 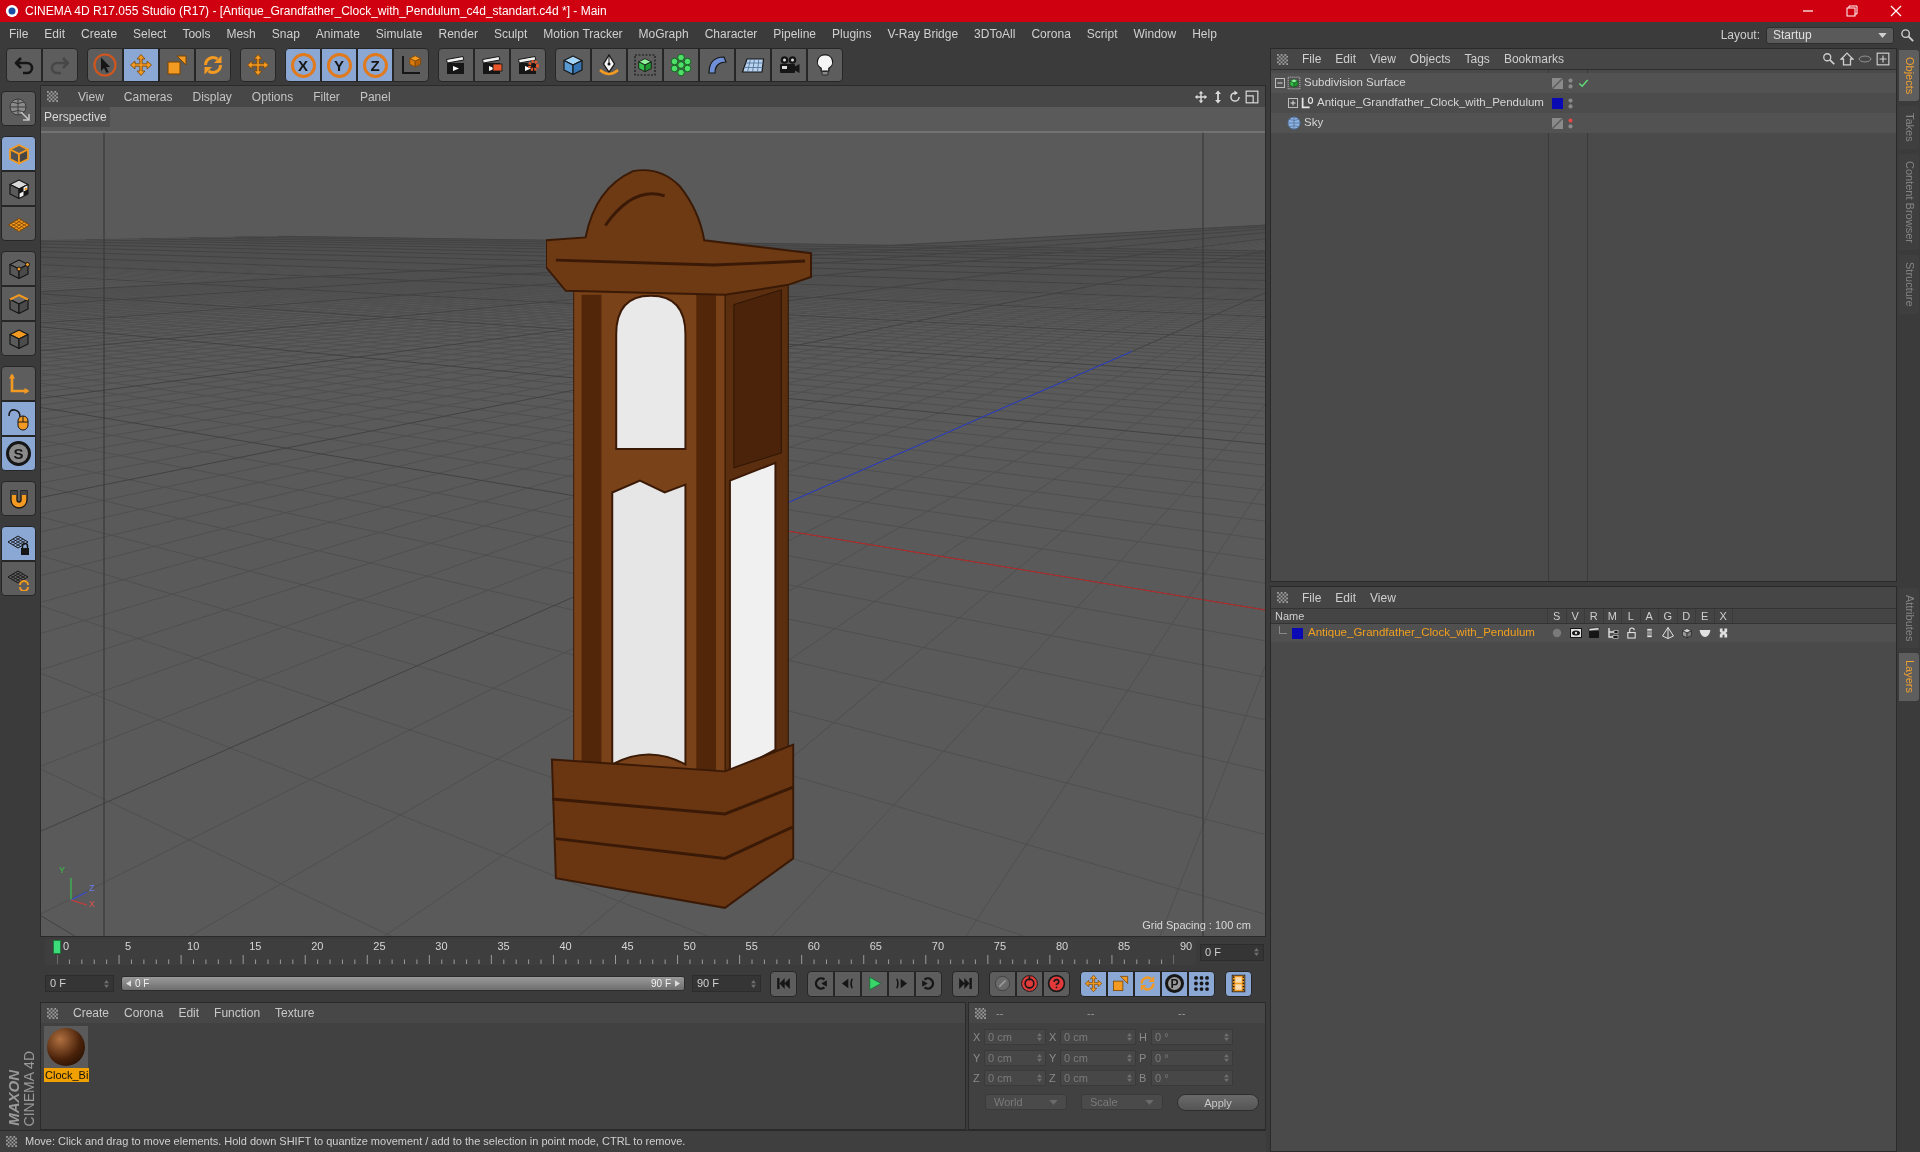 What do you see at coordinates (75, 117) in the screenshot?
I see `camera-label: Perspective` at bounding box center [75, 117].